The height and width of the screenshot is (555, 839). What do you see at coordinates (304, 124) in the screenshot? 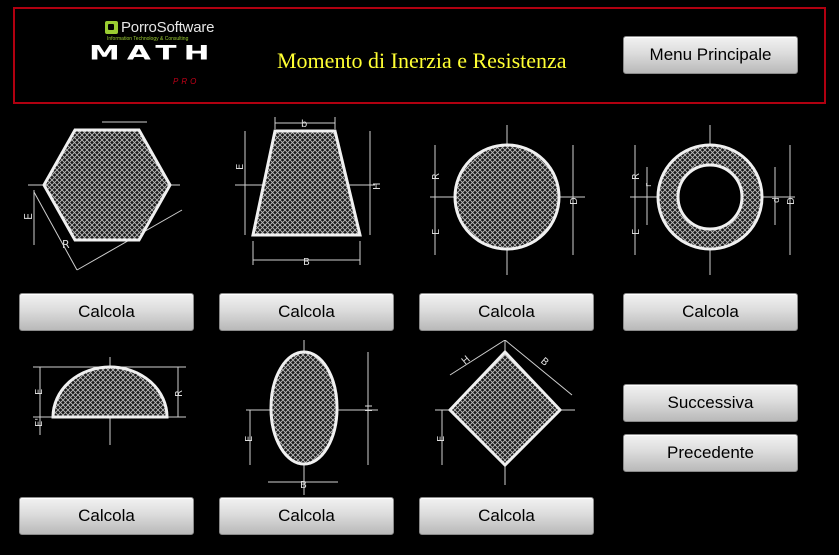
I see `svg-text: b` at bounding box center [304, 124].